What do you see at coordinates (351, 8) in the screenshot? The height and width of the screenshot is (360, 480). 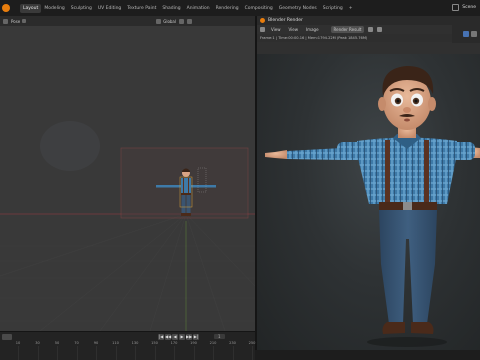 I see `add-workspace-button: +` at bounding box center [351, 8].